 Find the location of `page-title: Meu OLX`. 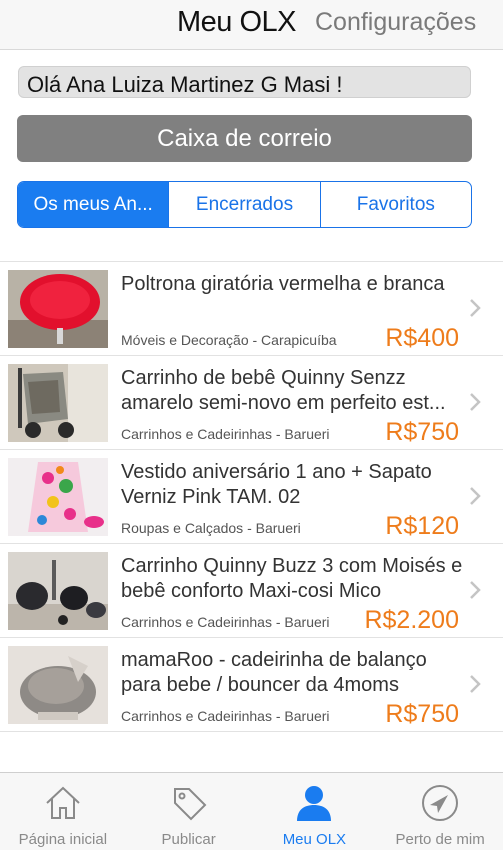

page-title: Meu OLX is located at coordinates (237, 22).